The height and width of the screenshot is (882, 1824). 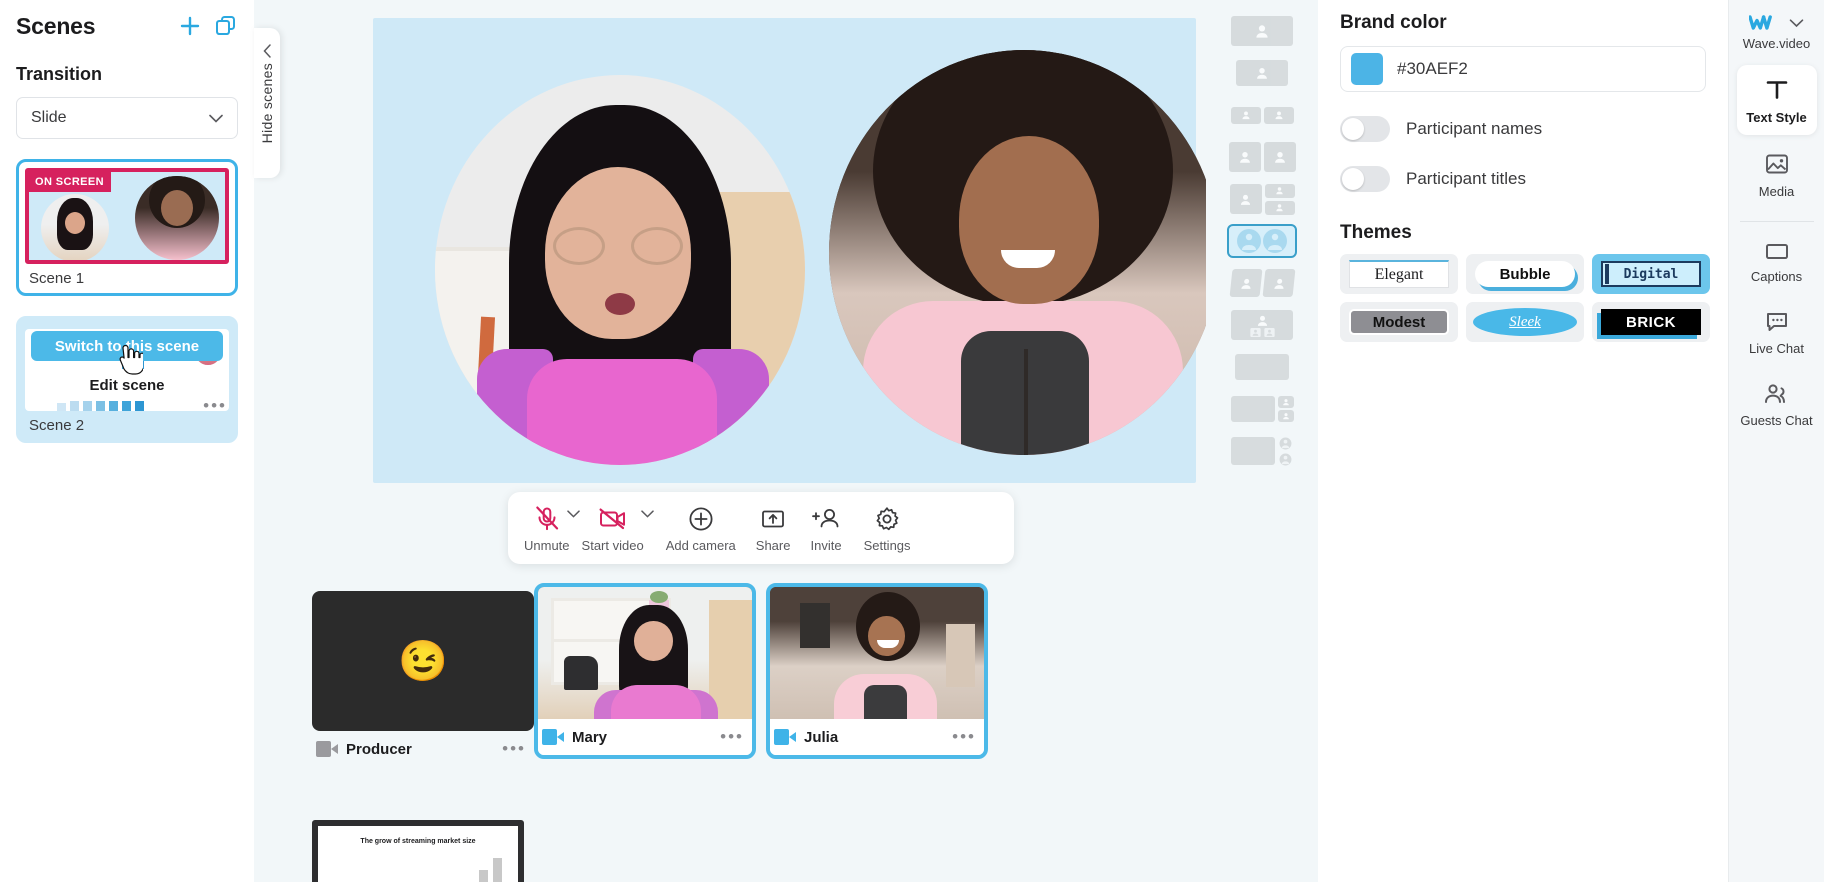 What do you see at coordinates (59, 74) in the screenshot?
I see `transition-label: Transition` at bounding box center [59, 74].